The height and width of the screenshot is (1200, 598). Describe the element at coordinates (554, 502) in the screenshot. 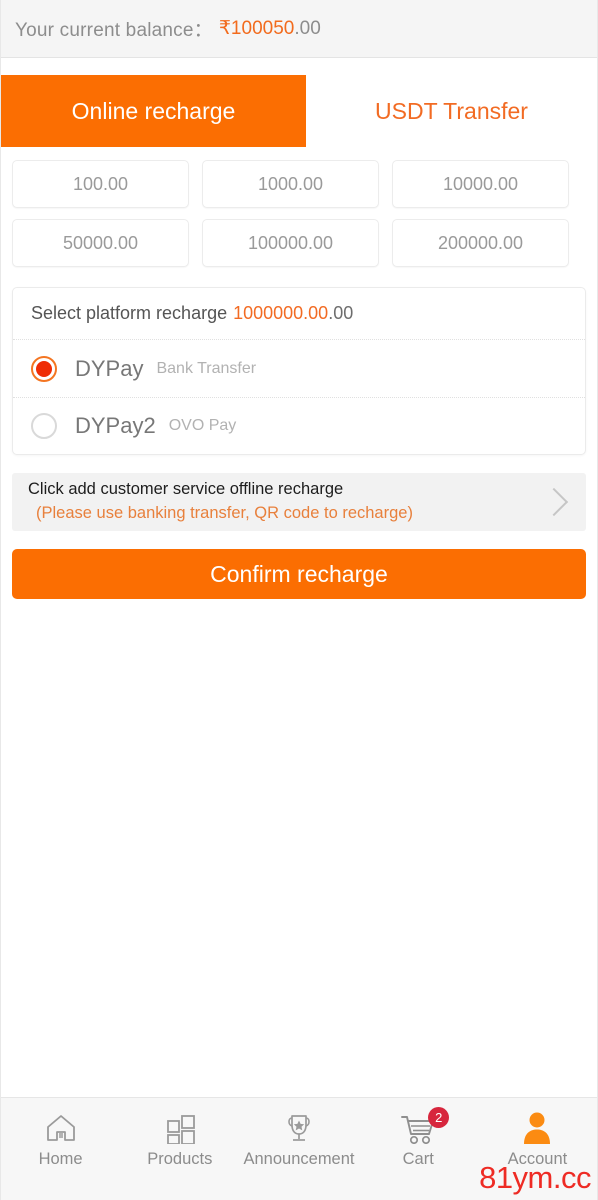

I see `chevron-right-icon` at that location.